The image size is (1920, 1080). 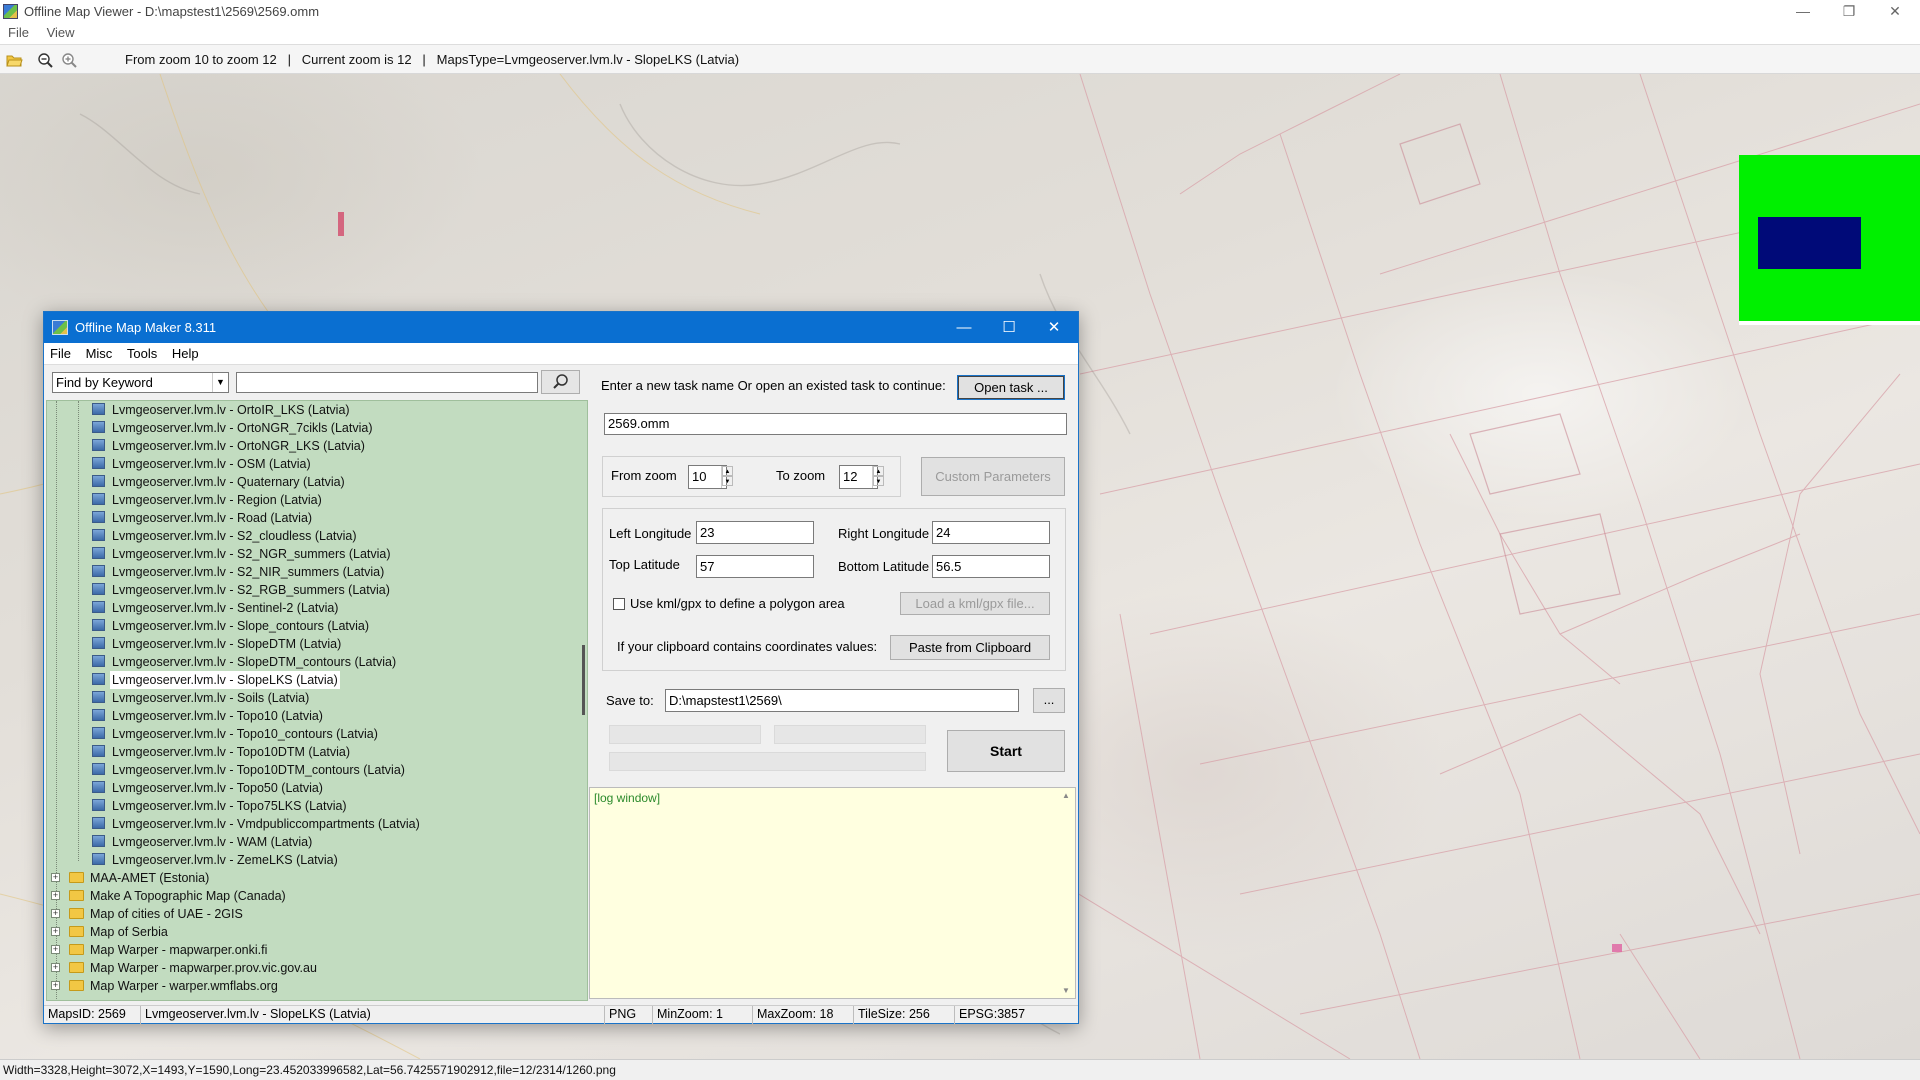 I want to click on start-button: Start, so click(x=1006, y=751).